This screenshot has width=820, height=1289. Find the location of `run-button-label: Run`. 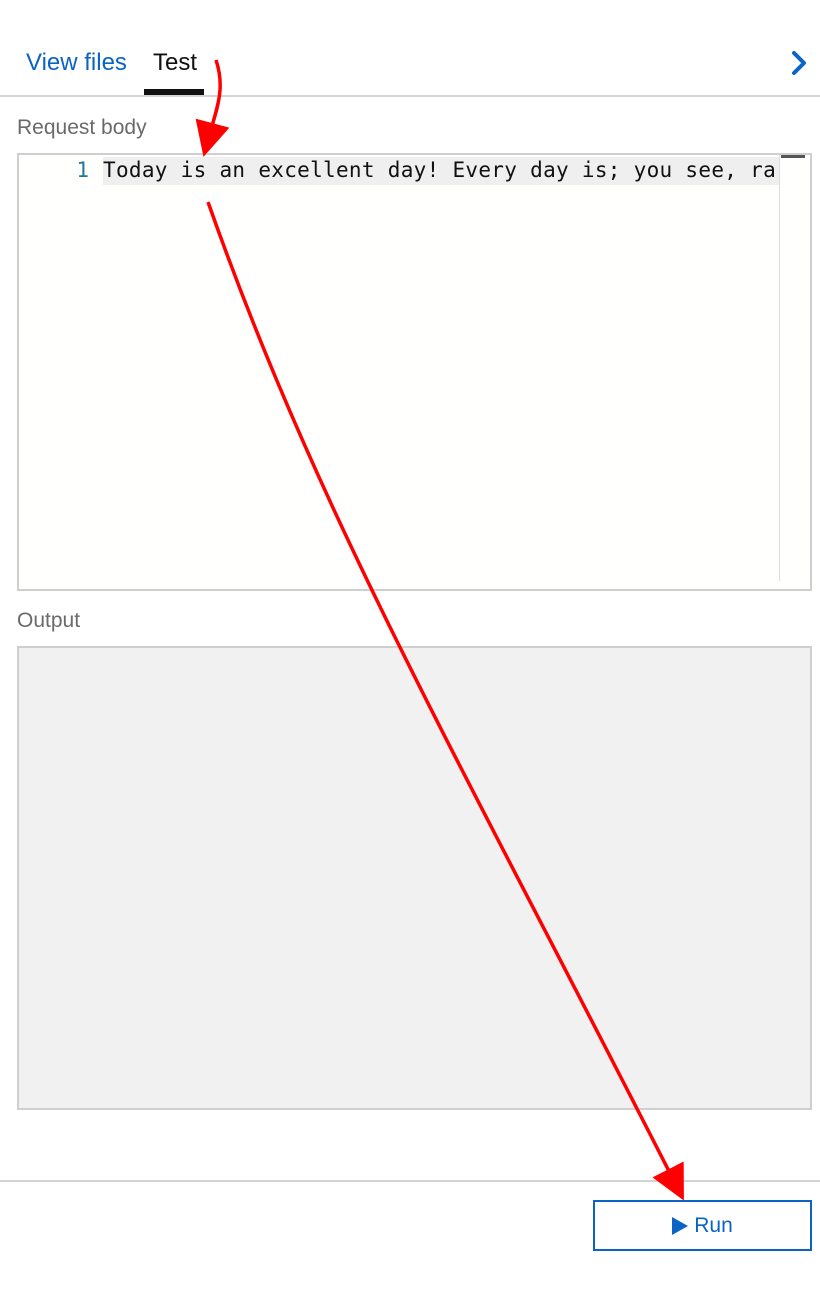

run-button-label: Run is located at coordinates (713, 1225).